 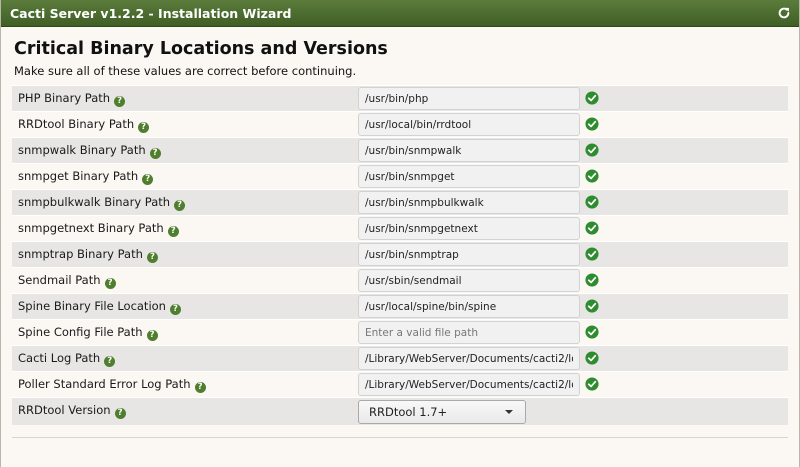 I want to click on field-label: snmpget Binary Path?, so click(x=86, y=177).